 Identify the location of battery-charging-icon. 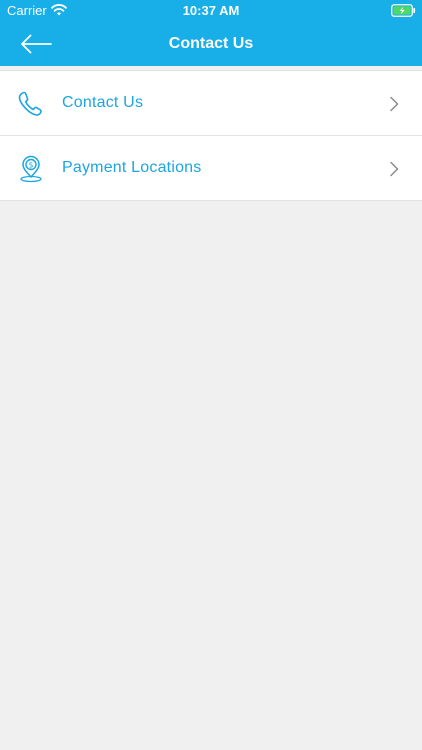
(403, 10).